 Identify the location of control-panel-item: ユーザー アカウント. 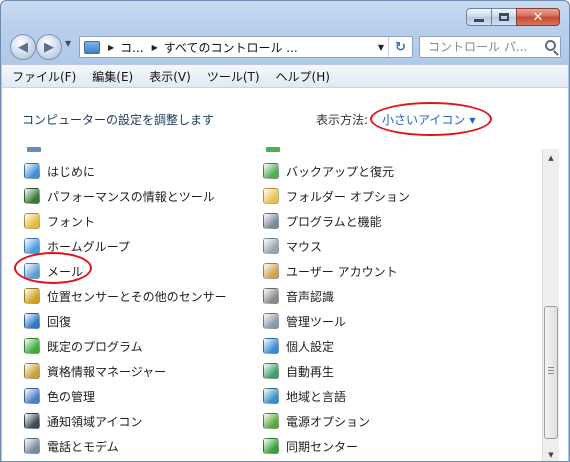
(330, 271).